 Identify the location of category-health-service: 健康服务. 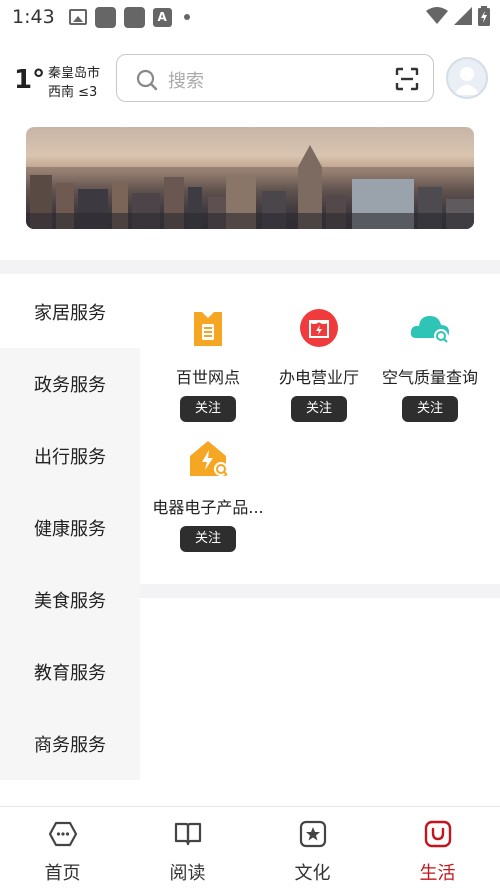
(70, 528).